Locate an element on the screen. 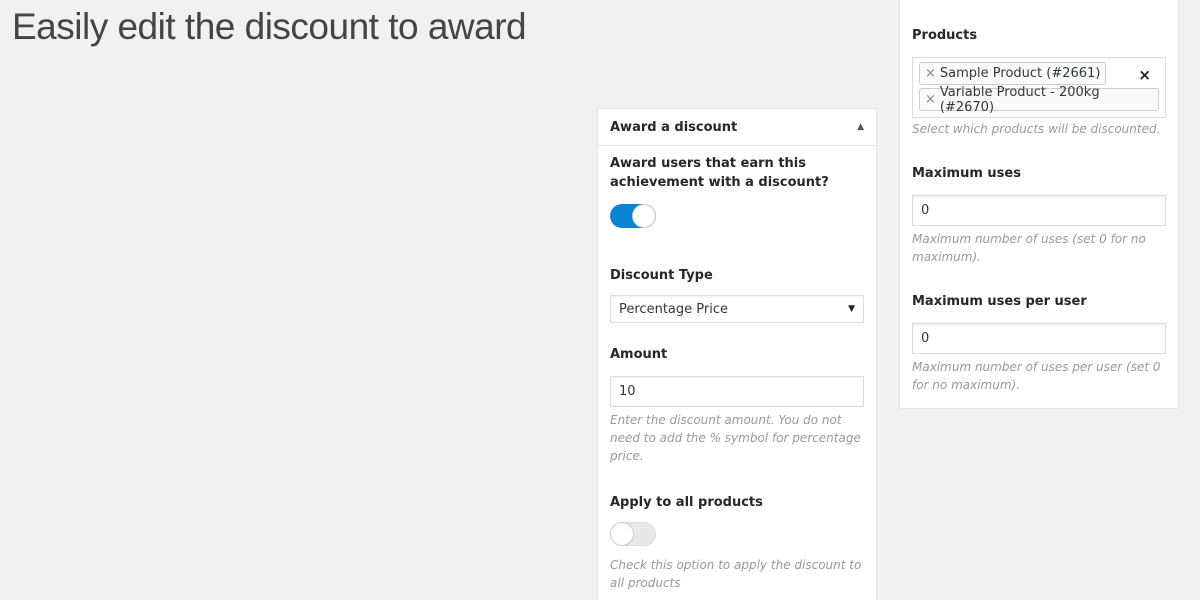 This screenshot has width=1200, height=600. product-tag: × Sample Product (#2661) is located at coordinates (1013, 73).